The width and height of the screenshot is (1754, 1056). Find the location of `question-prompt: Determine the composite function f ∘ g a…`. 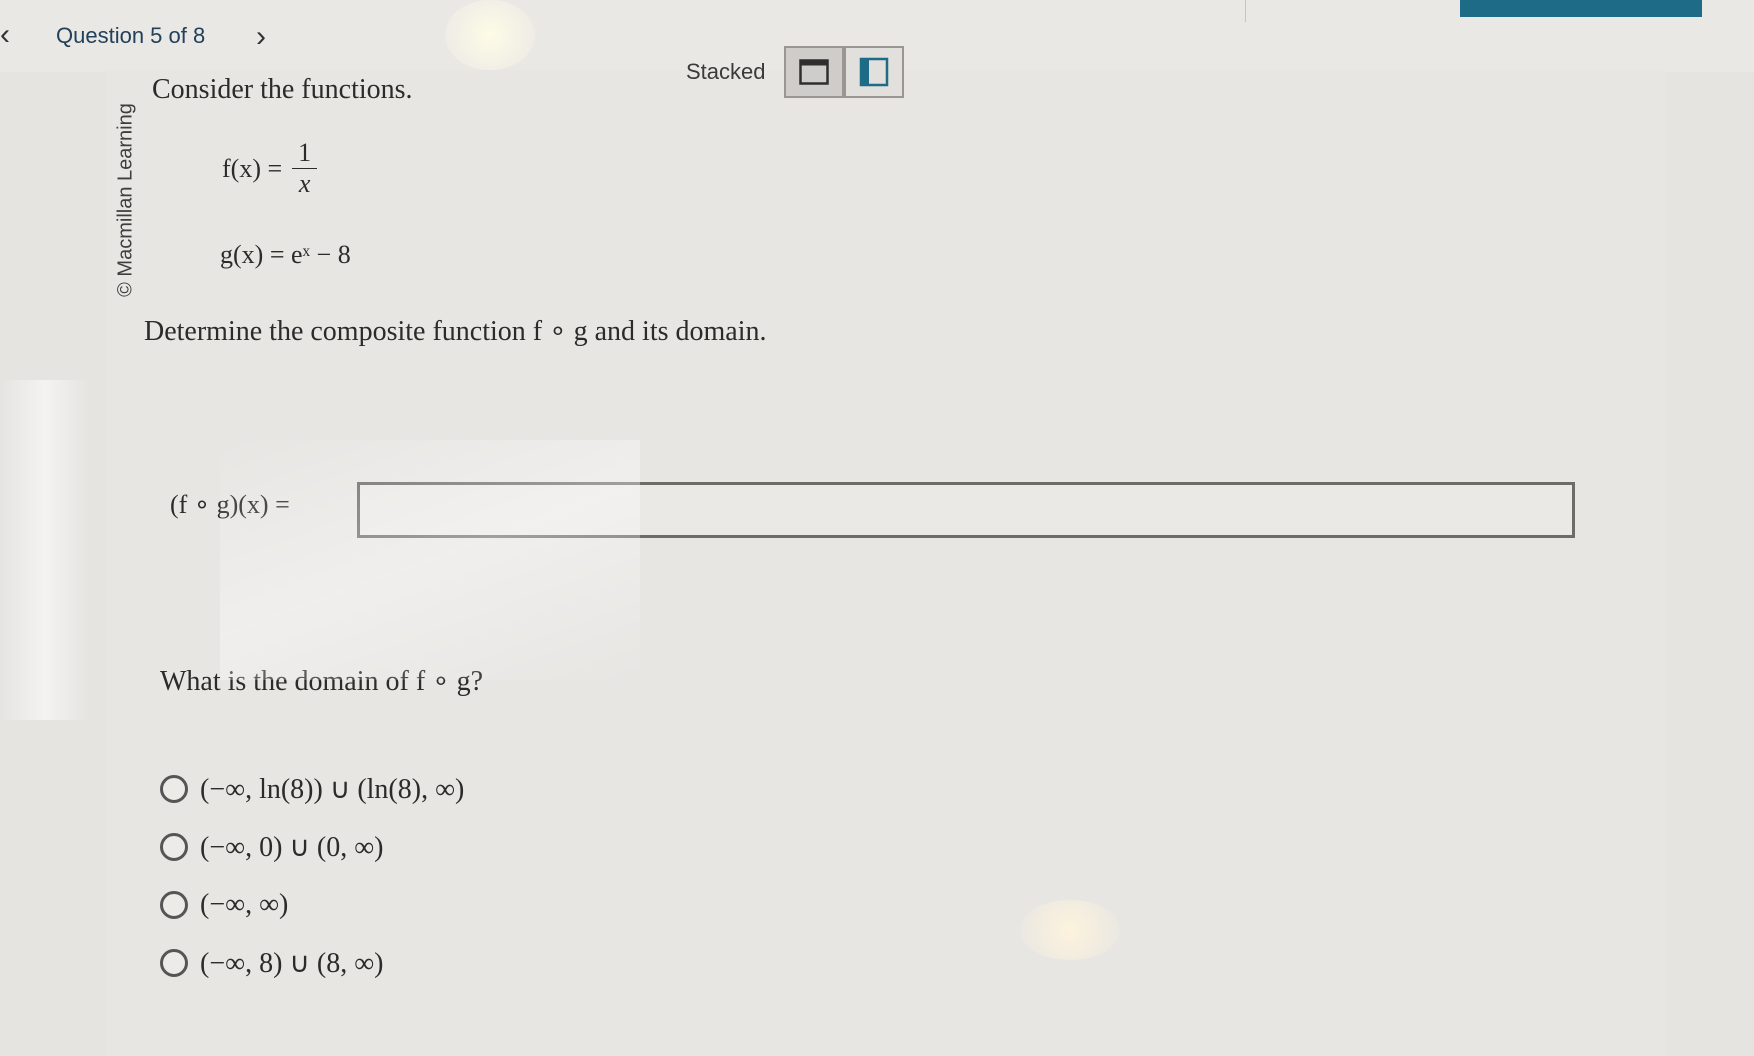

question-prompt: Determine the composite function f ∘ g a… is located at coordinates (455, 331).